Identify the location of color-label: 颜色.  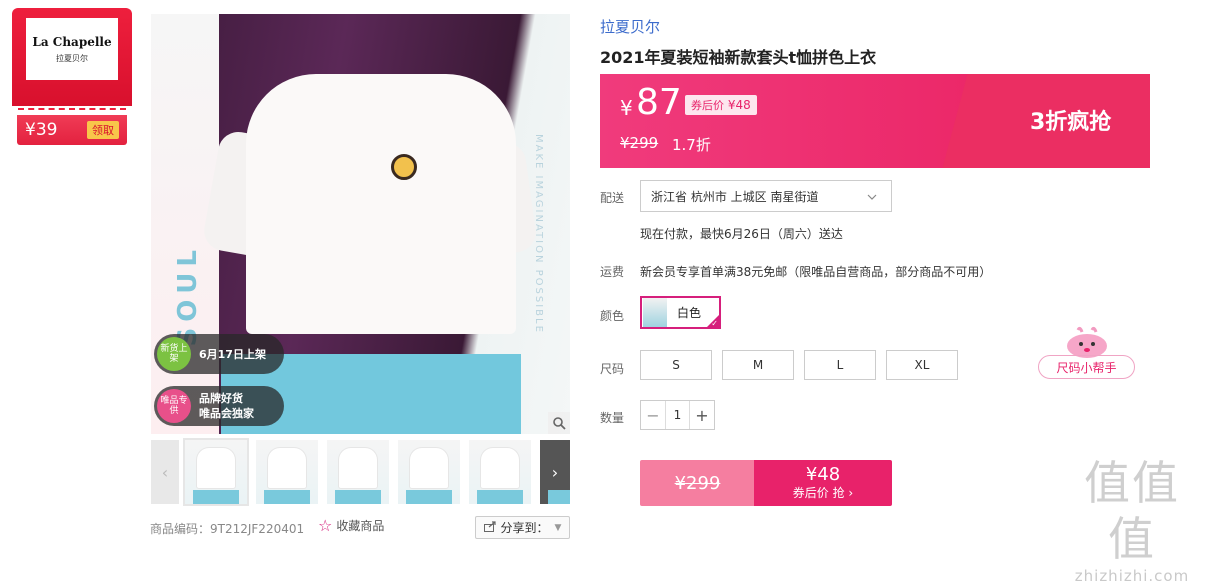
(612, 316).